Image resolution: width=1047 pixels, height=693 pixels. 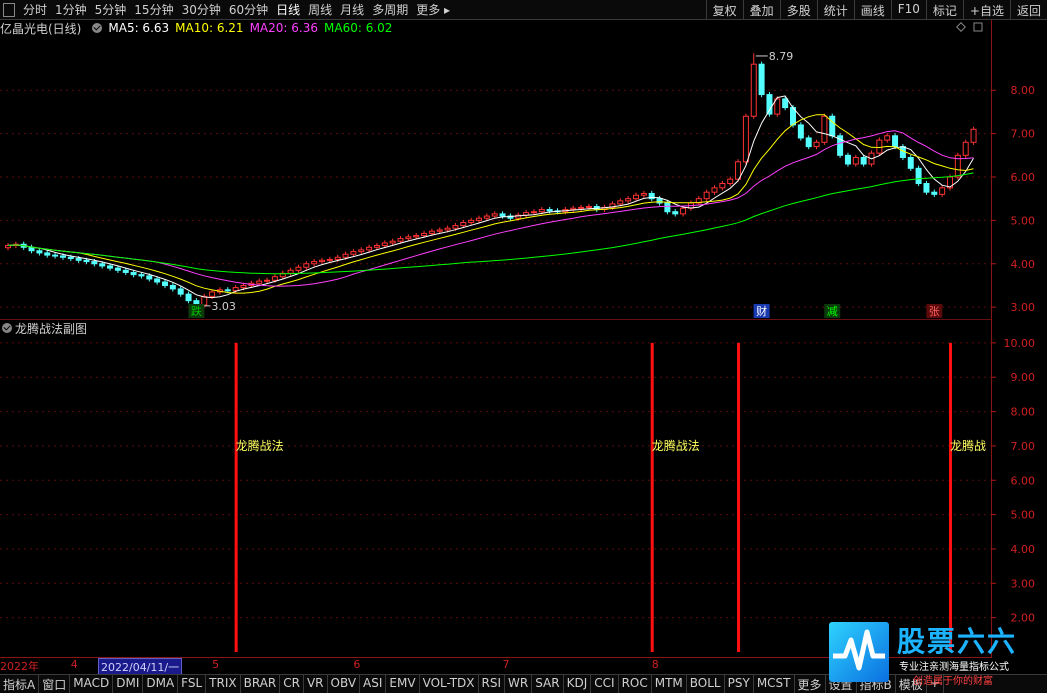 What do you see at coordinates (1023, 90) in the screenshot?
I see `main-y-tick-label: 8.00` at bounding box center [1023, 90].